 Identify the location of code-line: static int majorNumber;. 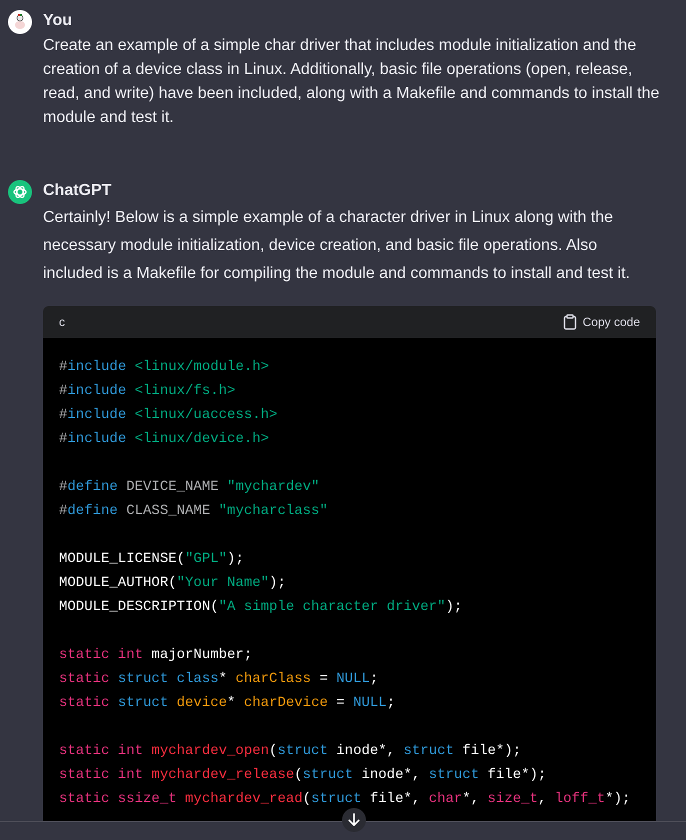
(155, 655).